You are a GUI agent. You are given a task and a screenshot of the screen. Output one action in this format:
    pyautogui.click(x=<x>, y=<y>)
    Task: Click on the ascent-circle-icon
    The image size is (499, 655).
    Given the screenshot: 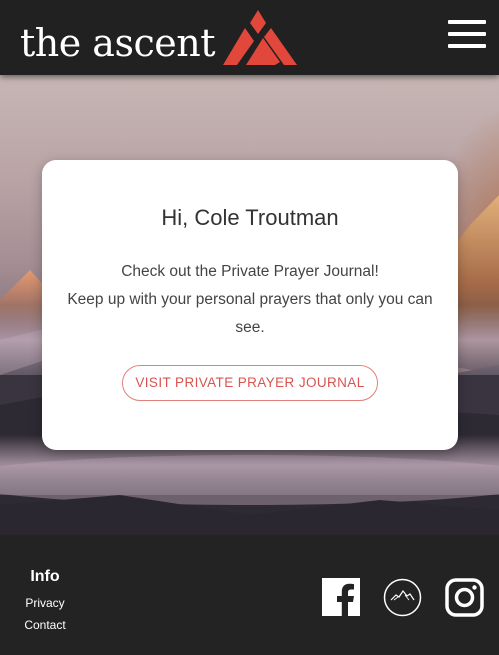 What is the action you would take?
    pyautogui.click(x=402, y=597)
    